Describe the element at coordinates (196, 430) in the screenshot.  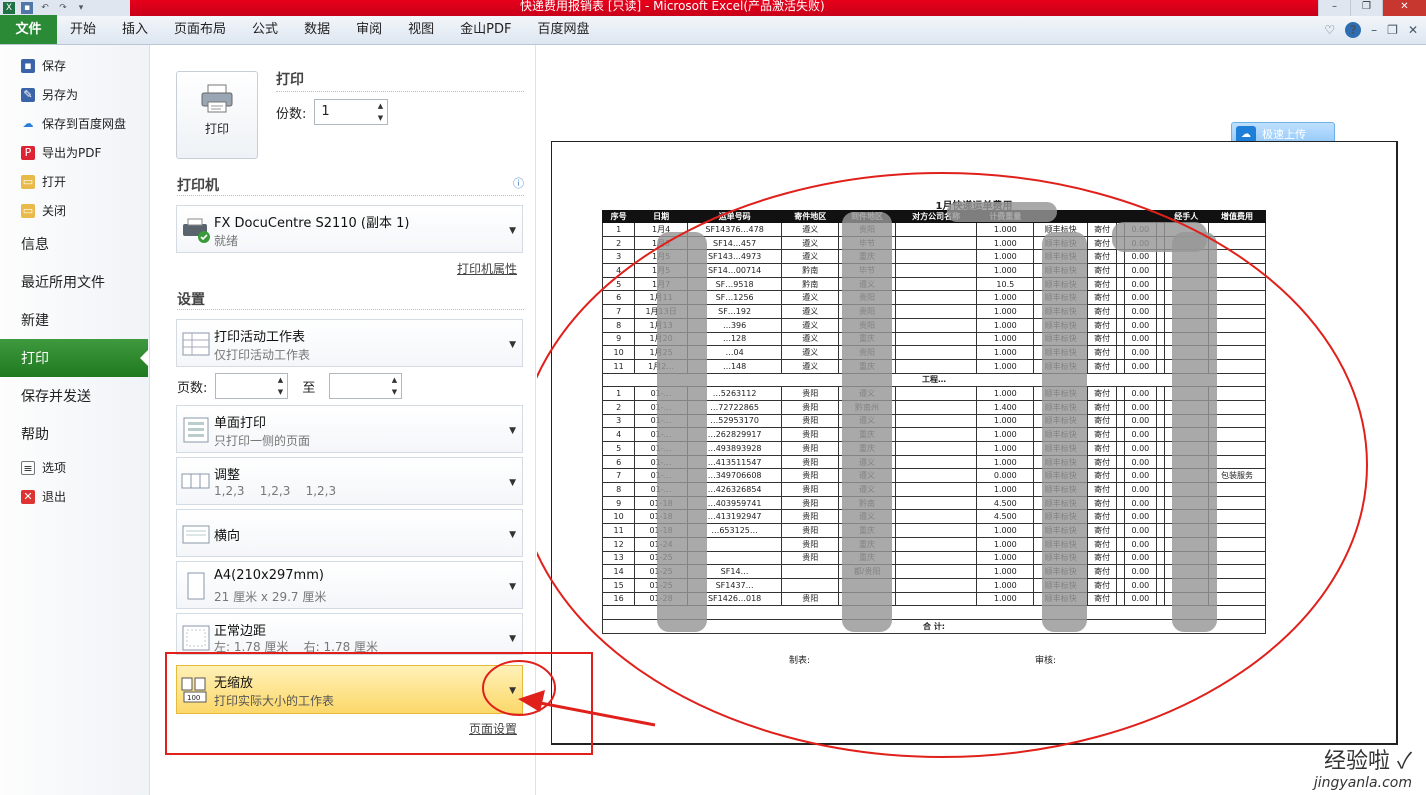
I see `single-sided-icon` at that location.